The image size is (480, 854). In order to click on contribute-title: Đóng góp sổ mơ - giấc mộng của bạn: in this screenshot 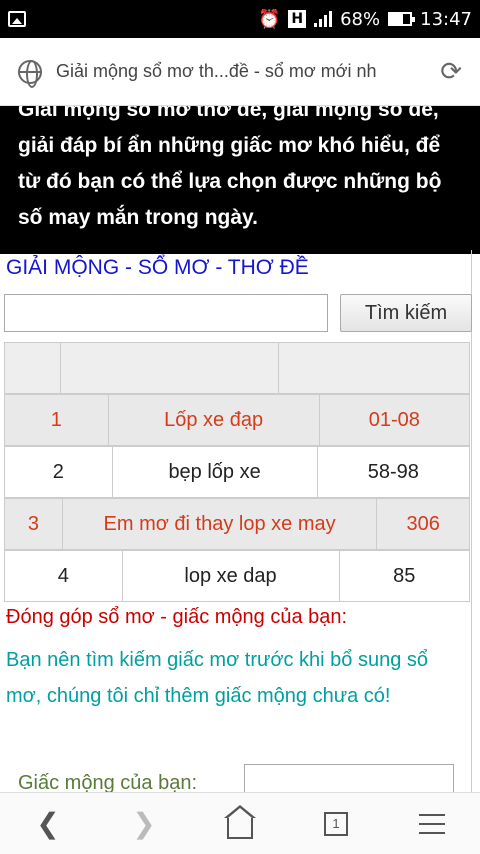, I will do `click(177, 617)`.